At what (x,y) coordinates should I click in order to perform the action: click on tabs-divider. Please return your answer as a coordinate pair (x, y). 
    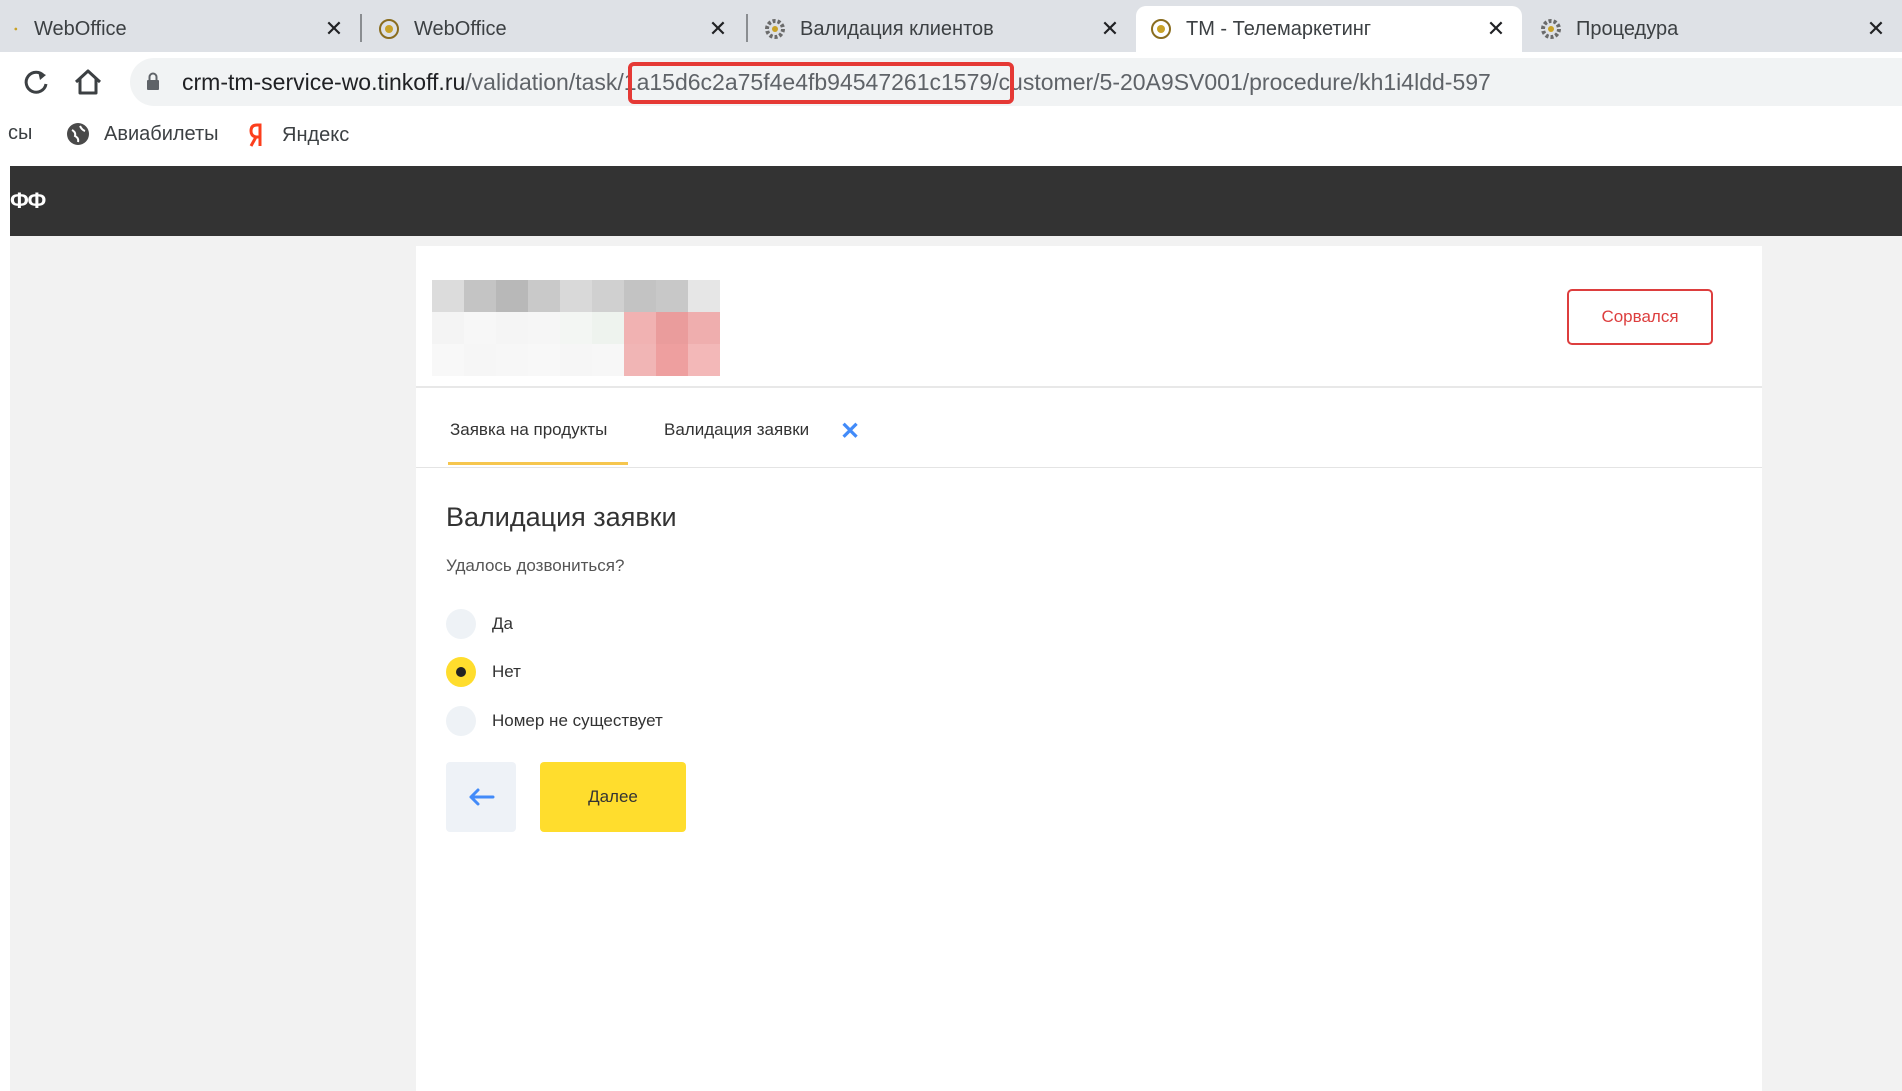
    Looking at the image, I should click on (1089, 467).